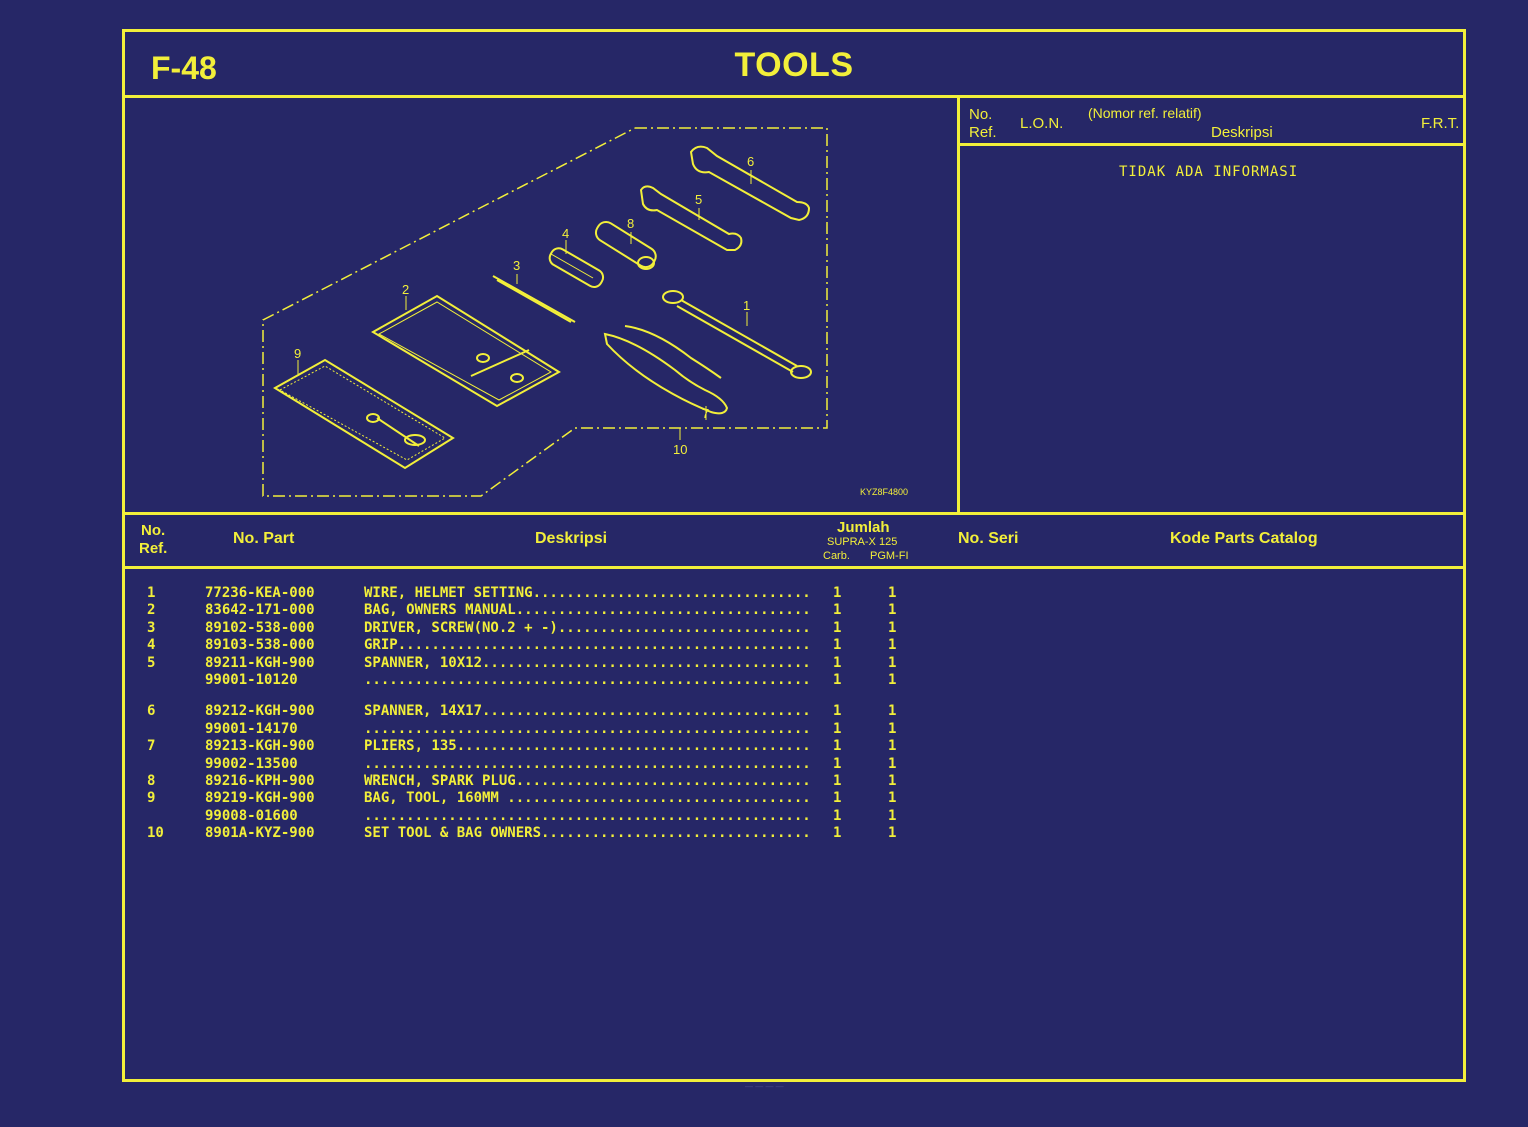  Describe the element at coordinates (1242, 132) in the screenshot. I see `info-deskripsi-label: Deskripsi` at that location.